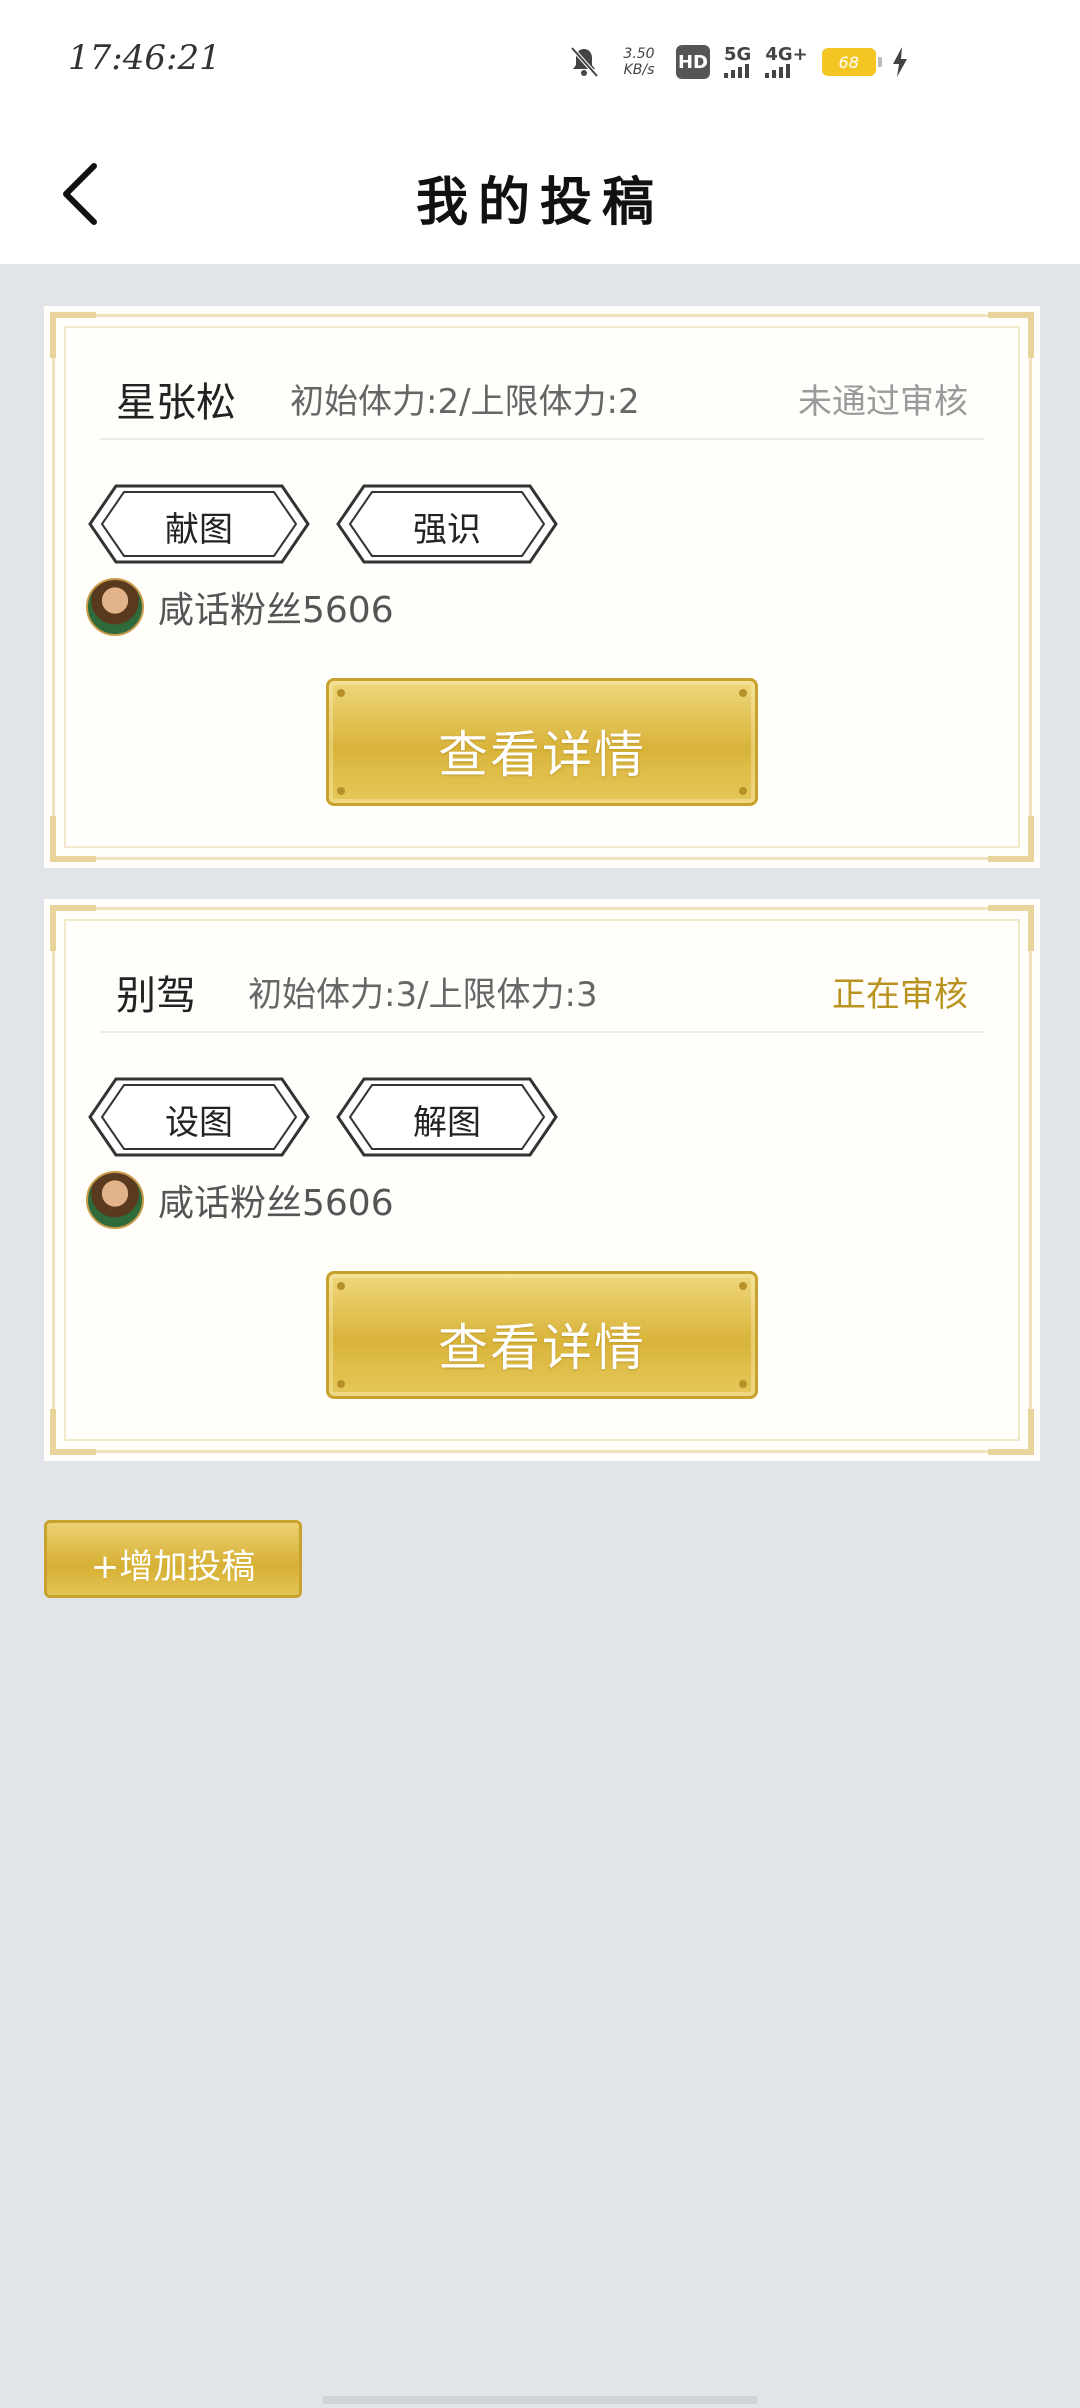  I want to click on status-icons: 3.50 KB/s HD 5G 4G+ 68, so click(738, 62).